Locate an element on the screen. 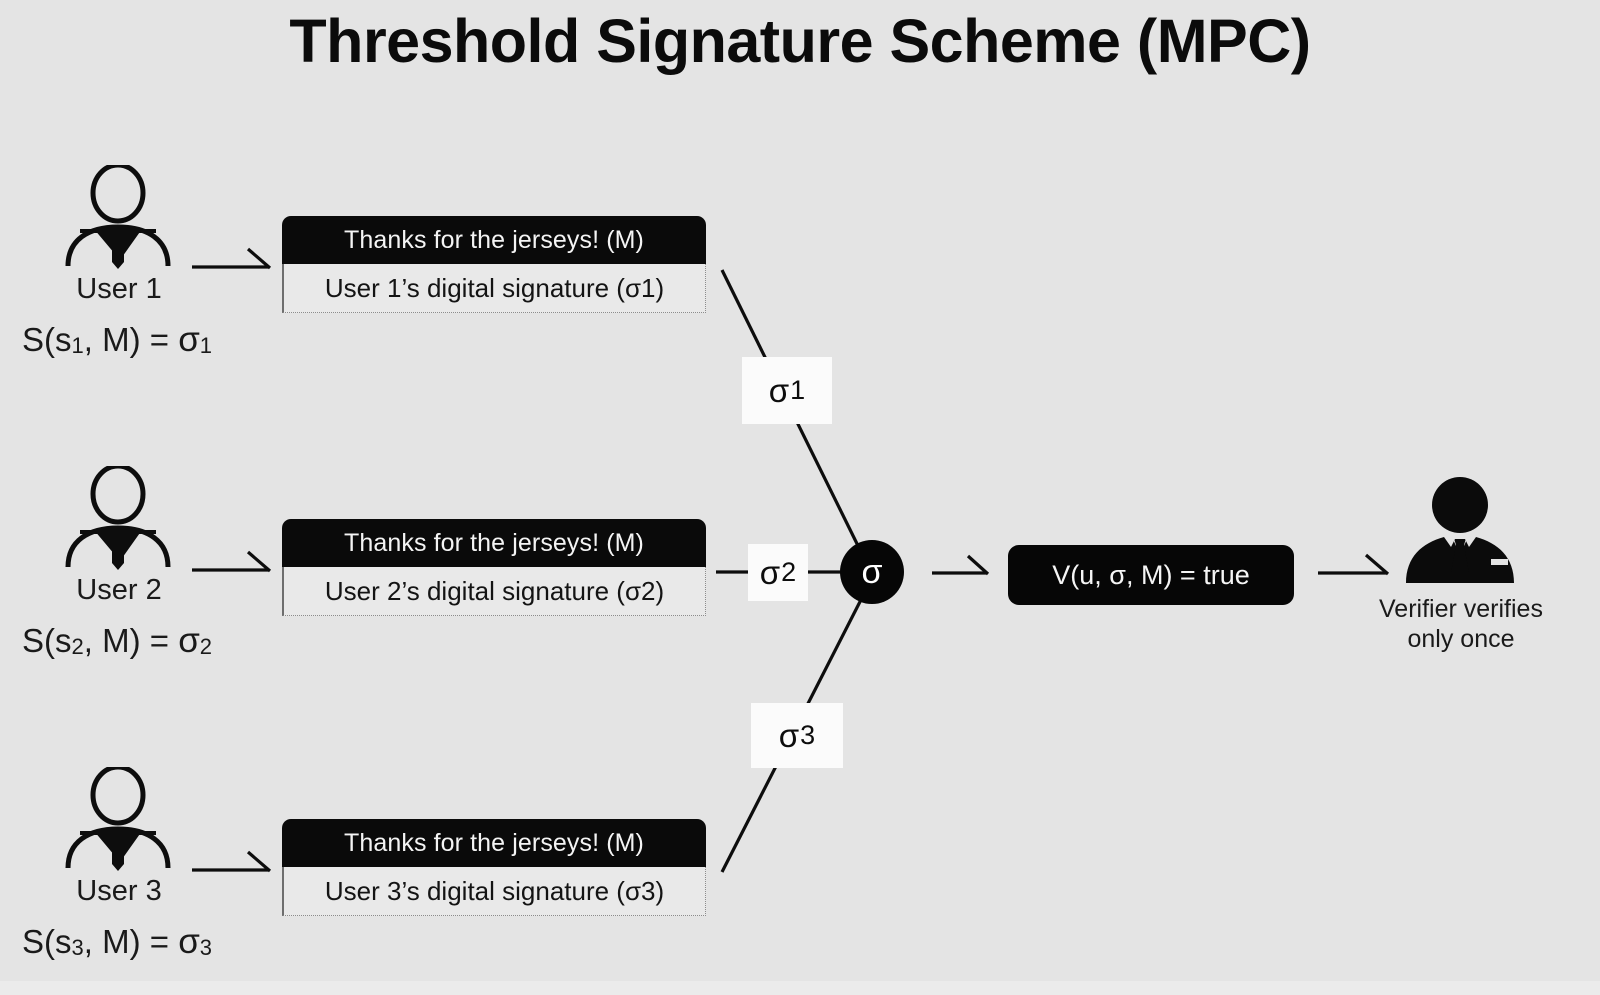  arrow-user3-to-card is located at coordinates (232, 861).